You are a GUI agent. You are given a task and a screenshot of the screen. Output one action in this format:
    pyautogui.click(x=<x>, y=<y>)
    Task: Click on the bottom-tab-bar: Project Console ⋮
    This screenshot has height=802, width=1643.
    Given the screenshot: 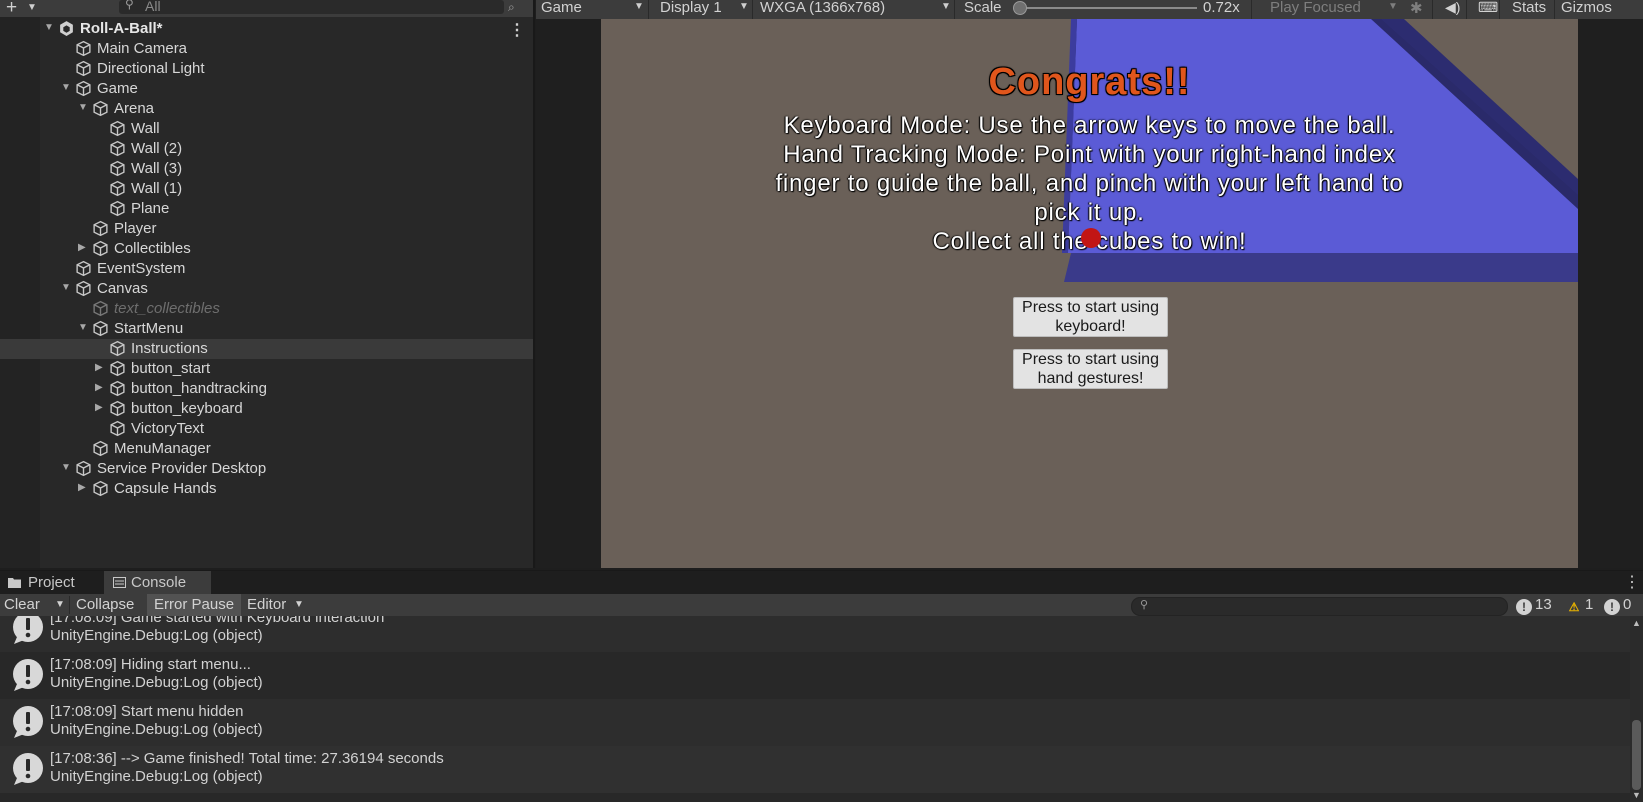 What is the action you would take?
    pyautogui.click(x=821, y=582)
    